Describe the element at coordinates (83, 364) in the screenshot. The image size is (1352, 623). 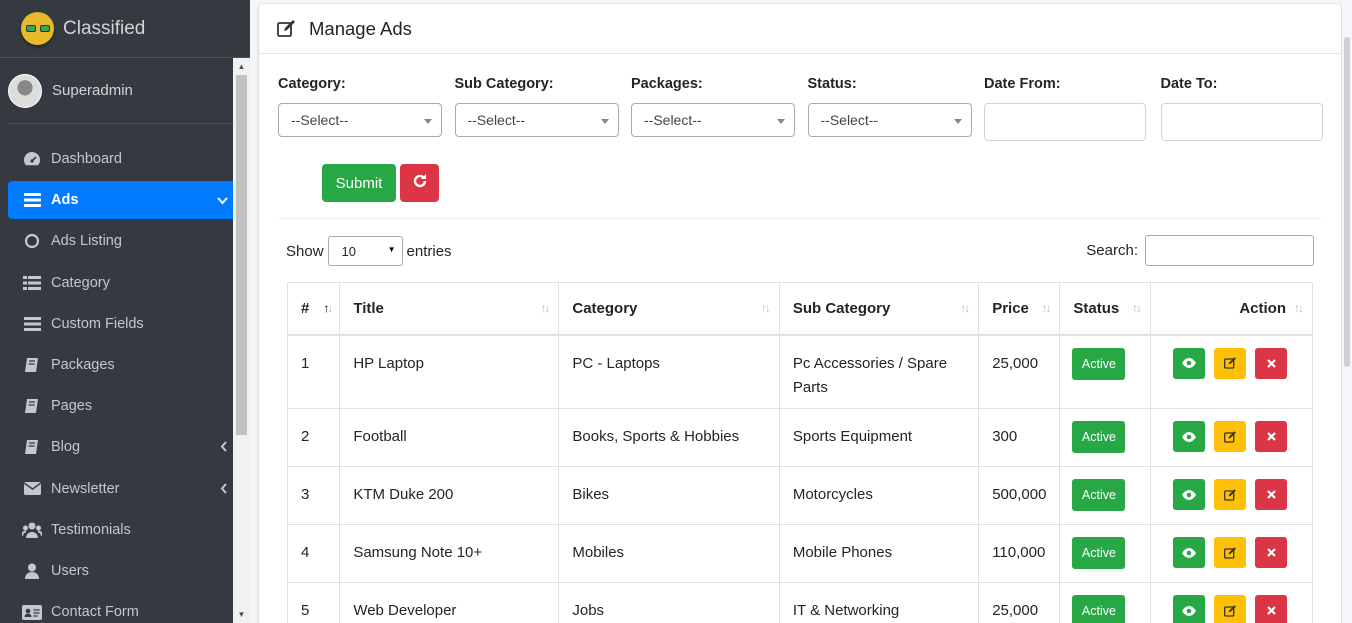
I see `sidebar-item-label: Packages` at that location.